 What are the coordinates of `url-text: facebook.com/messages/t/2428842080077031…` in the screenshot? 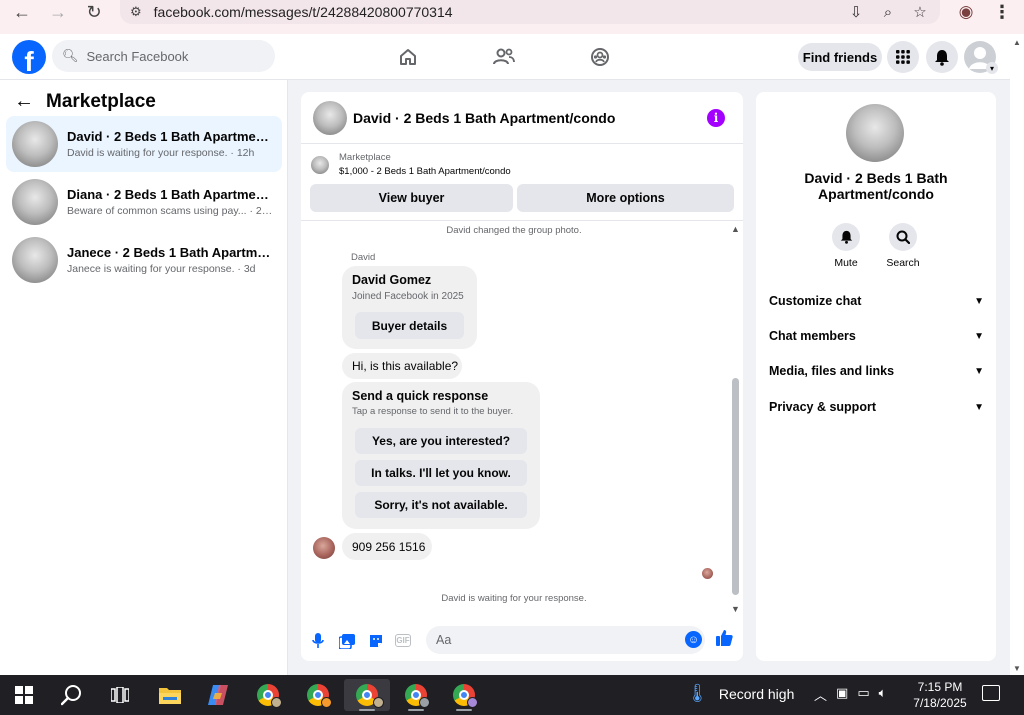 It's located at (303, 12).